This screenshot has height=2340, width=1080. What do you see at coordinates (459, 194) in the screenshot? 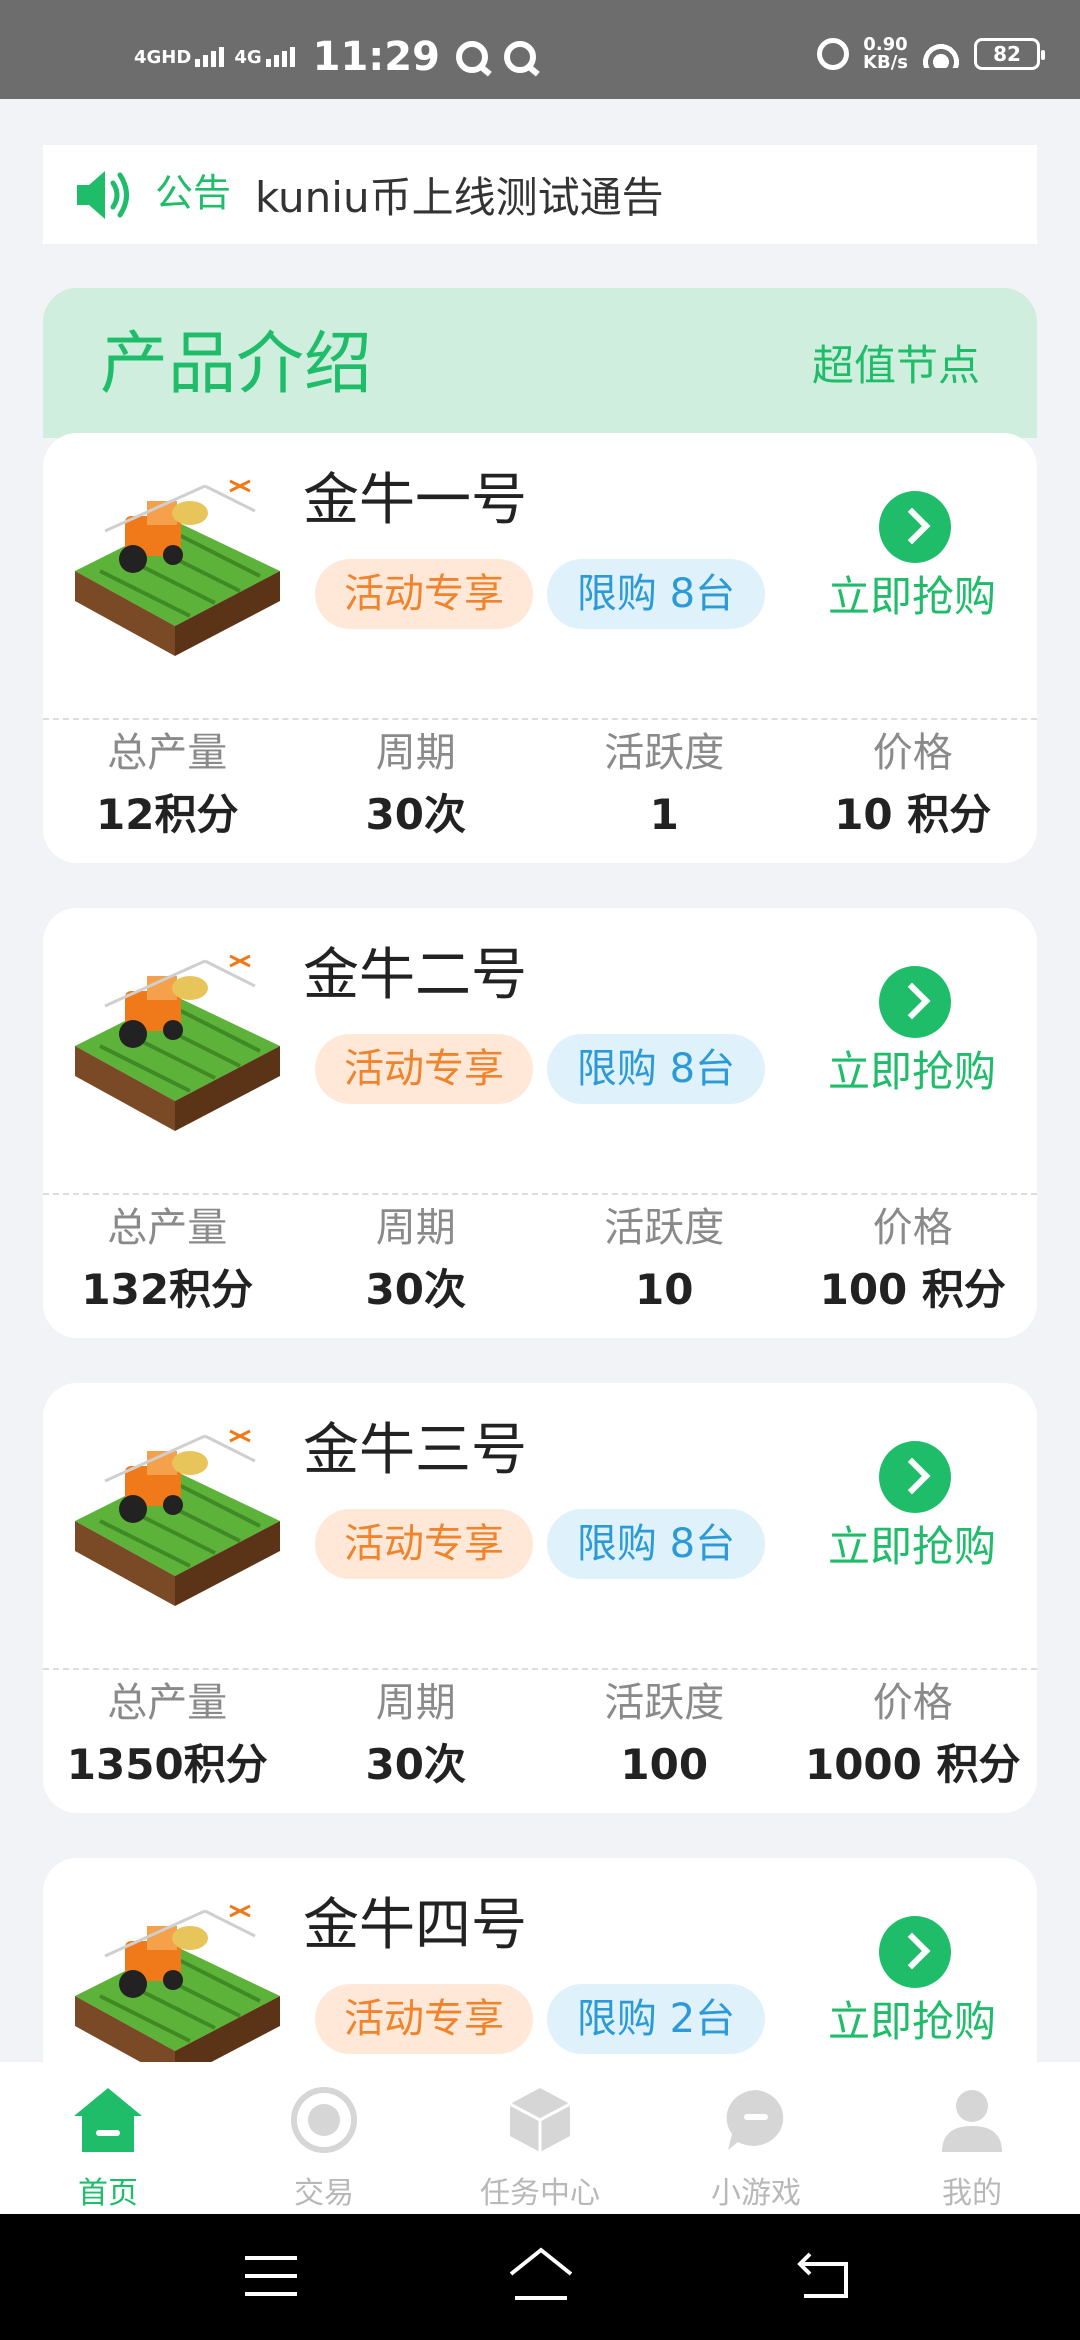
I see `announcement-text: kuniu币上线测试通告` at bounding box center [459, 194].